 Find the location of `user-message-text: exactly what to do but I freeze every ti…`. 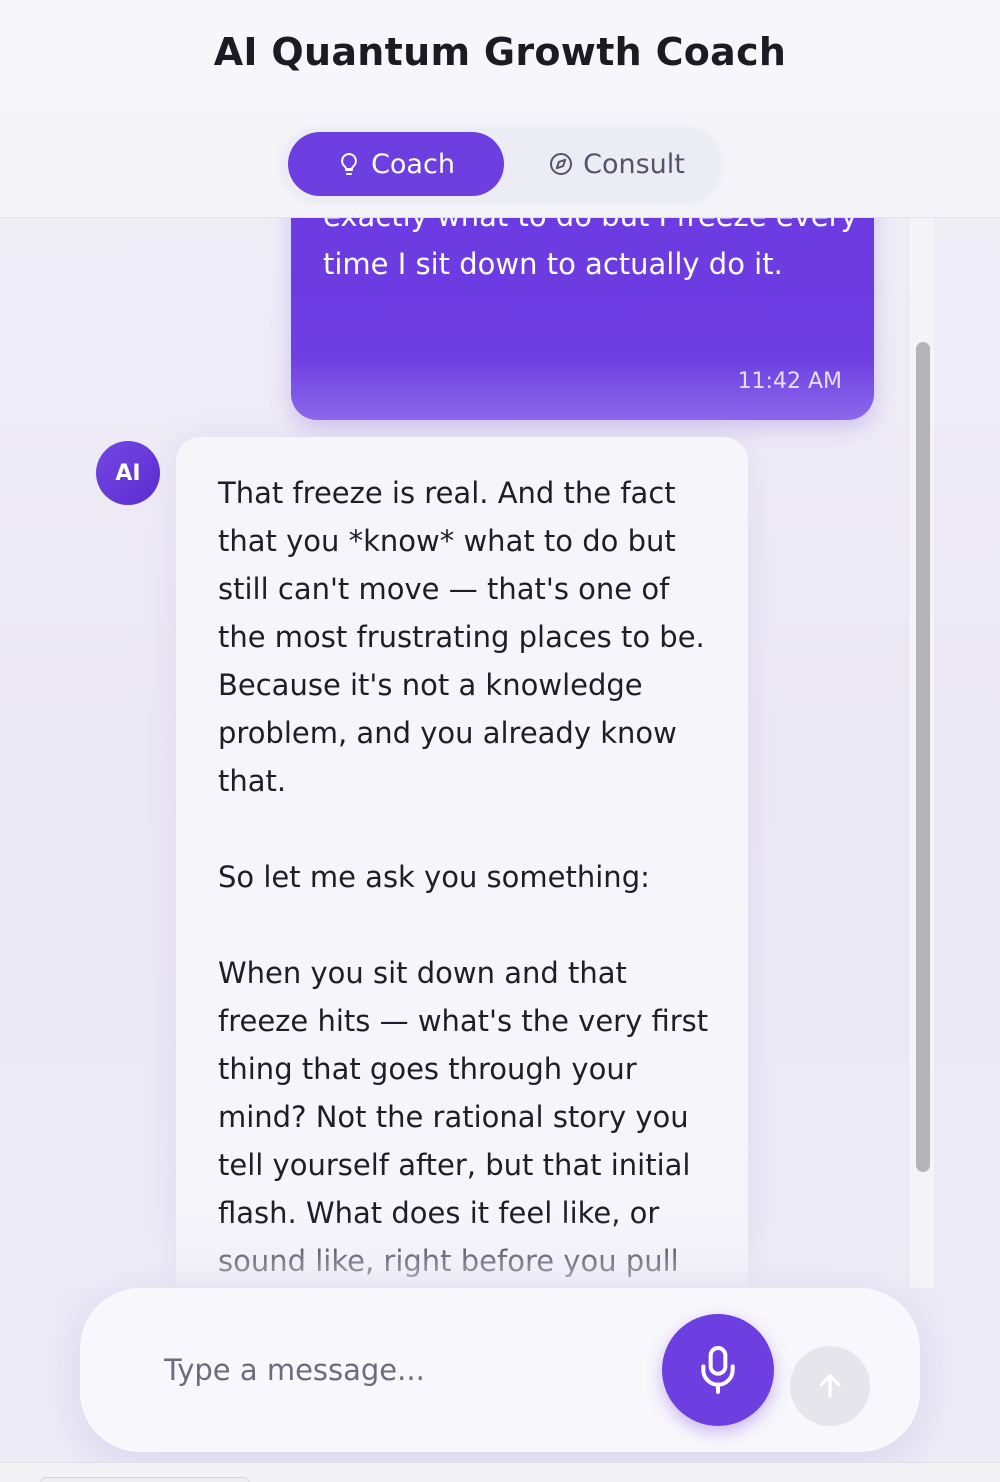

user-message-text: exactly what to do but I freeze every ti… is located at coordinates (590, 249).